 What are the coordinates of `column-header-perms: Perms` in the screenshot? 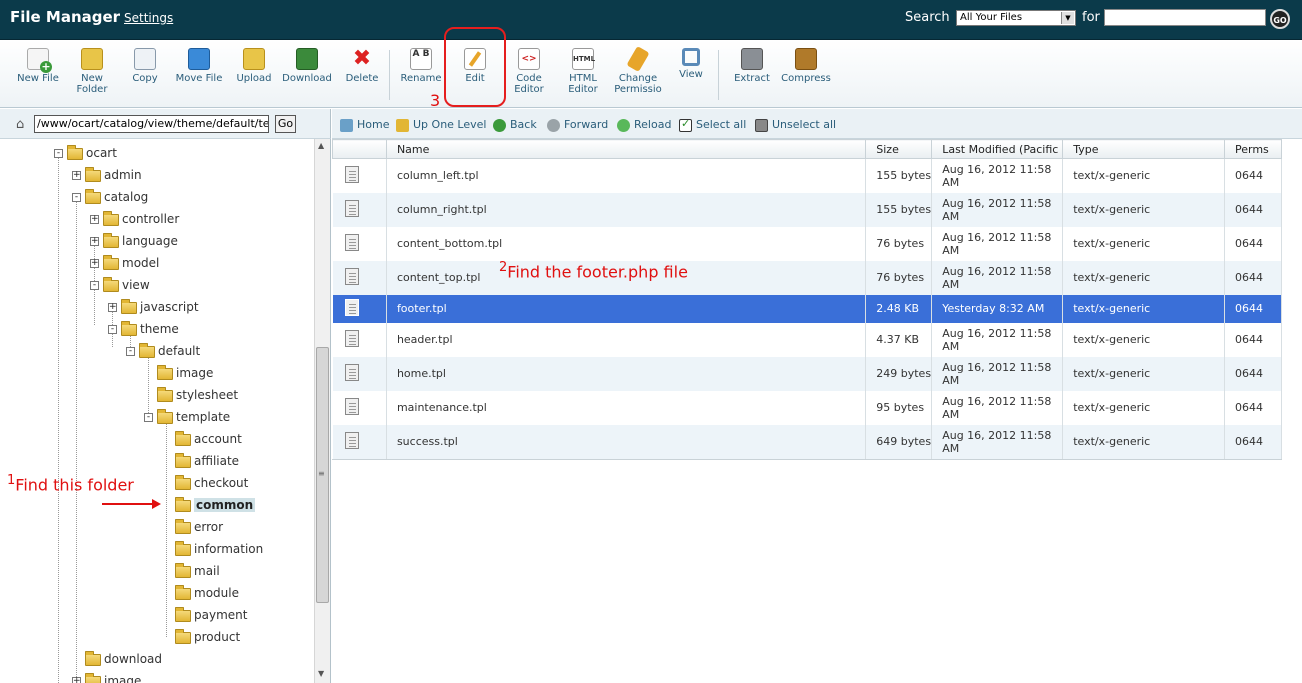 It's located at (1253, 149).